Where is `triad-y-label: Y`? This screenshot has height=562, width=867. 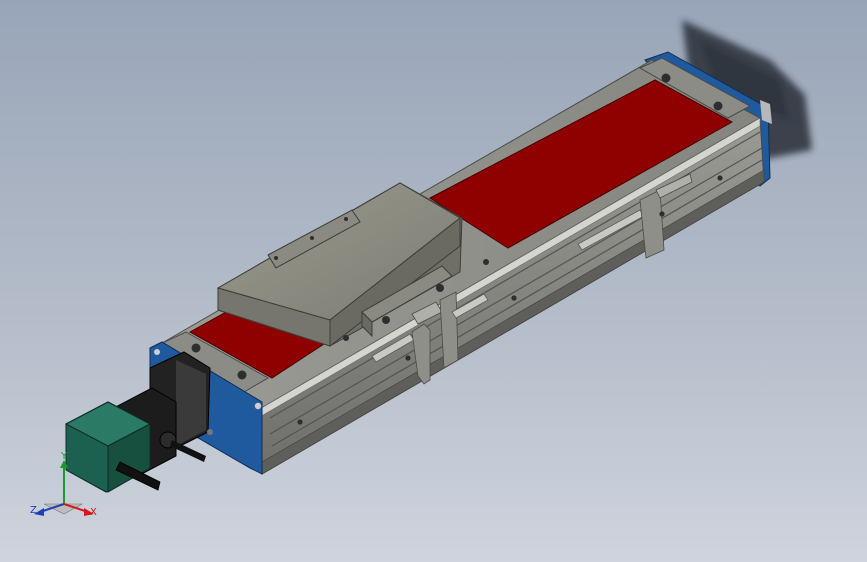
triad-y-label: Y is located at coordinates (64, 456).